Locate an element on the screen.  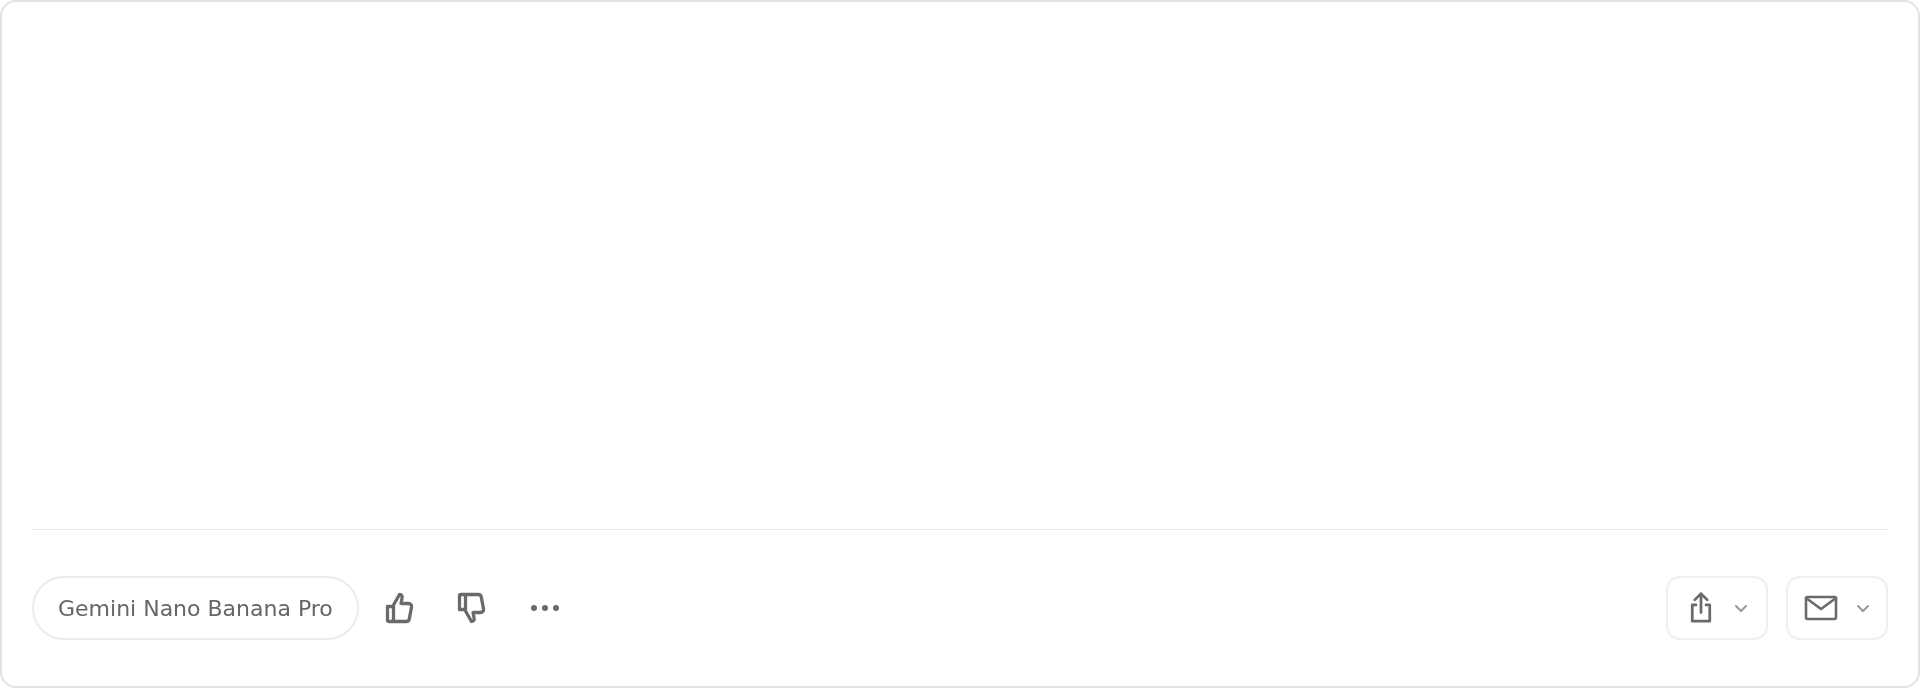
email-button is located at coordinates (1837, 608).